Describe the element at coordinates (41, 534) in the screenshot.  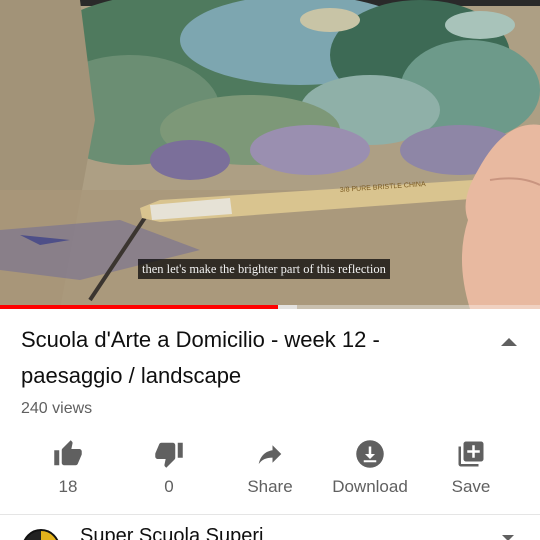
I see `channel-avatar` at that location.